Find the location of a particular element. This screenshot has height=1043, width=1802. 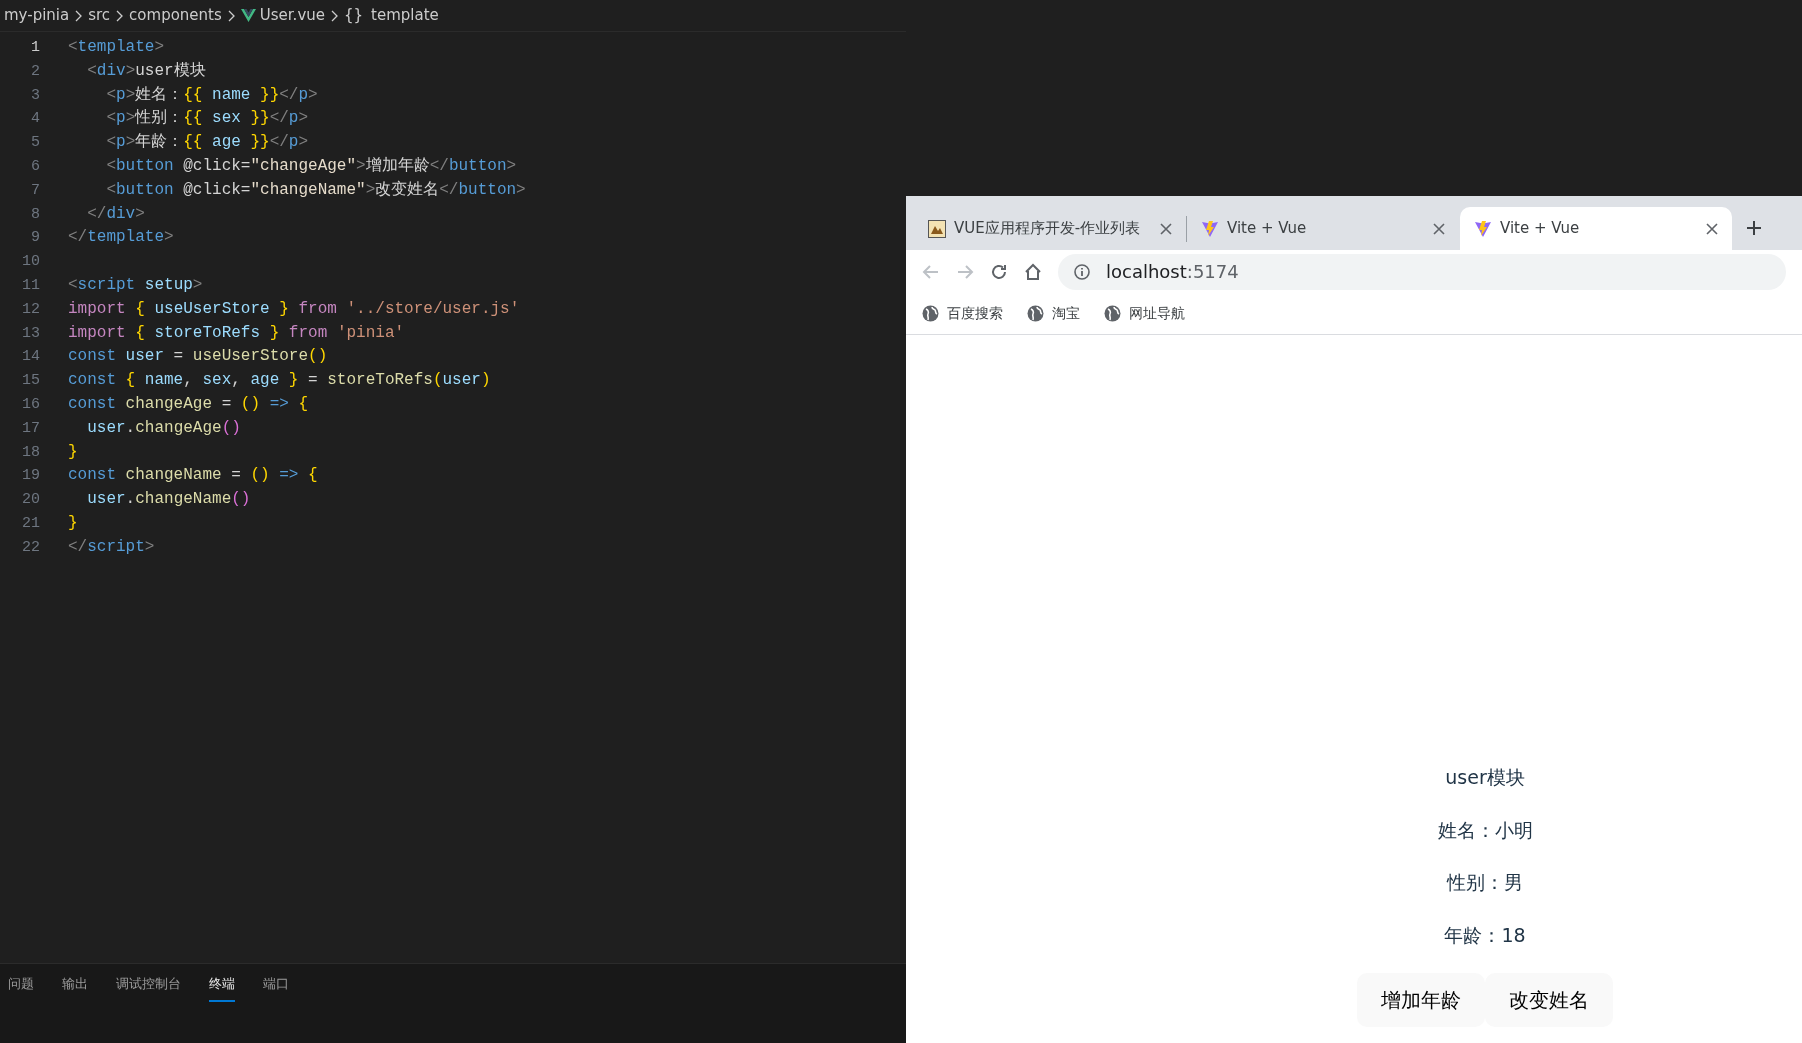

line-number: 4 is located at coordinates (35, 119).